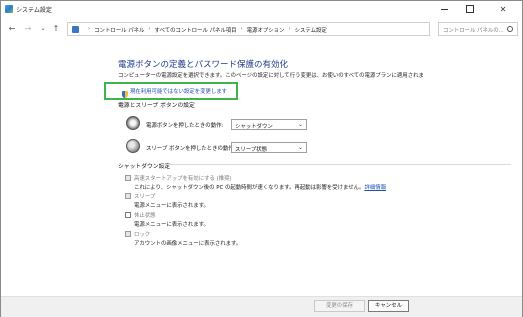 Image resolution: width=523 pixels, height=317 pixels. I want to click on power-button-label: 電源ボタンを押したときの動作:, so click(185, 126).